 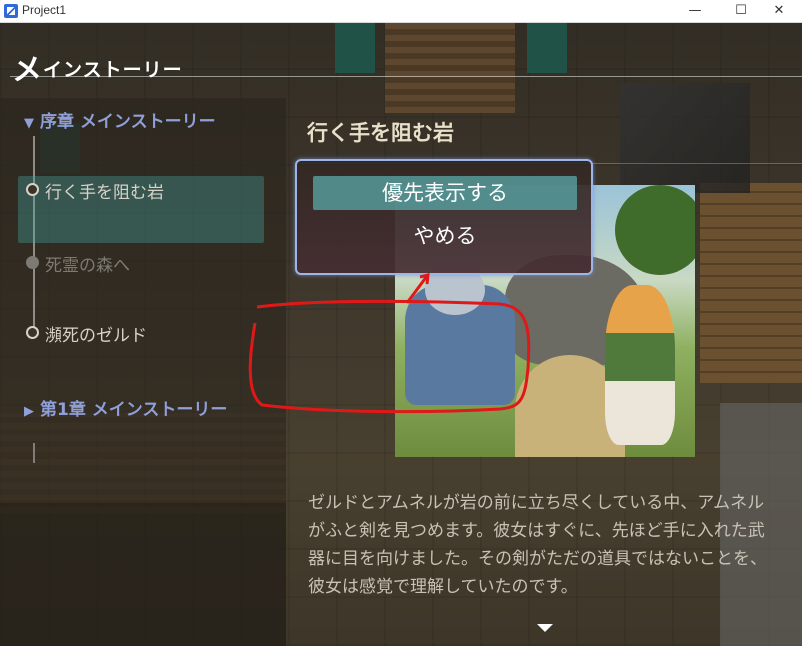 What do you see at coordinates (11, 11) in the screenshot?
I see `app-icon` at bounding box center [11, 11].